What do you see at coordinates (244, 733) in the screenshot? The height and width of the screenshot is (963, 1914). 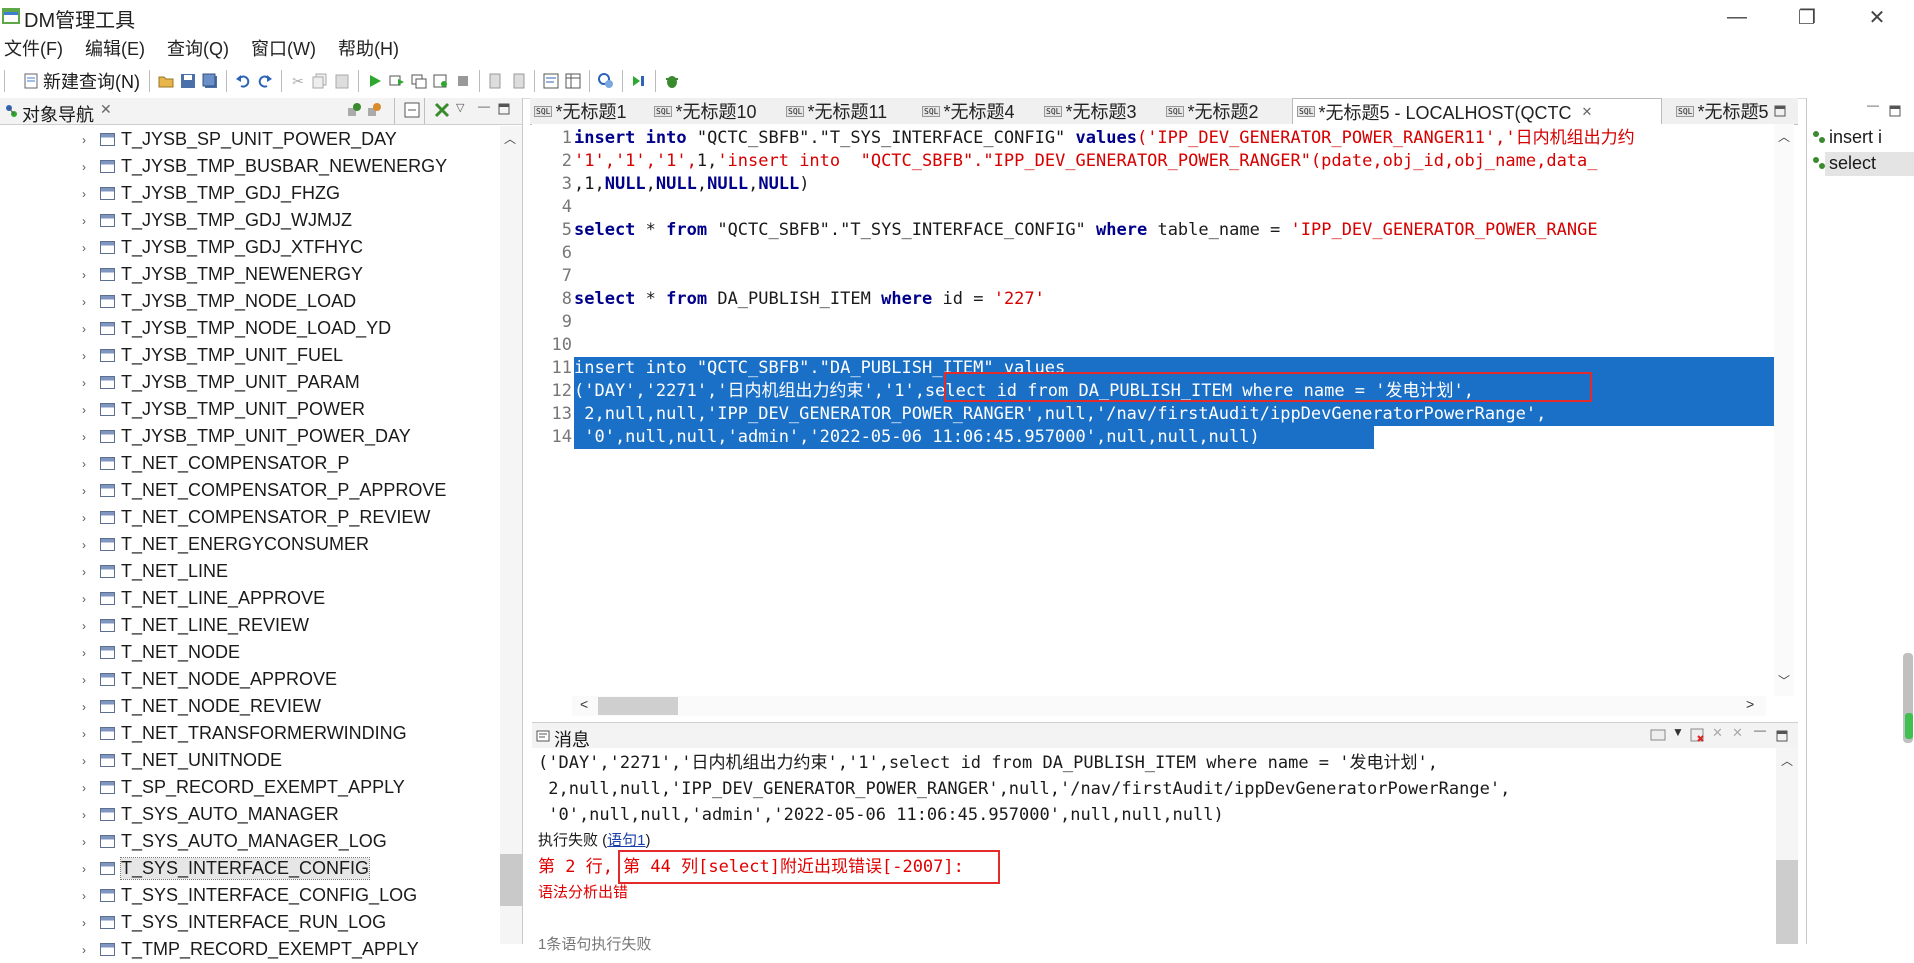 I see `tree-item: › T_NET_TRANSFORMERWINDING` at bounding box center [244, 733].